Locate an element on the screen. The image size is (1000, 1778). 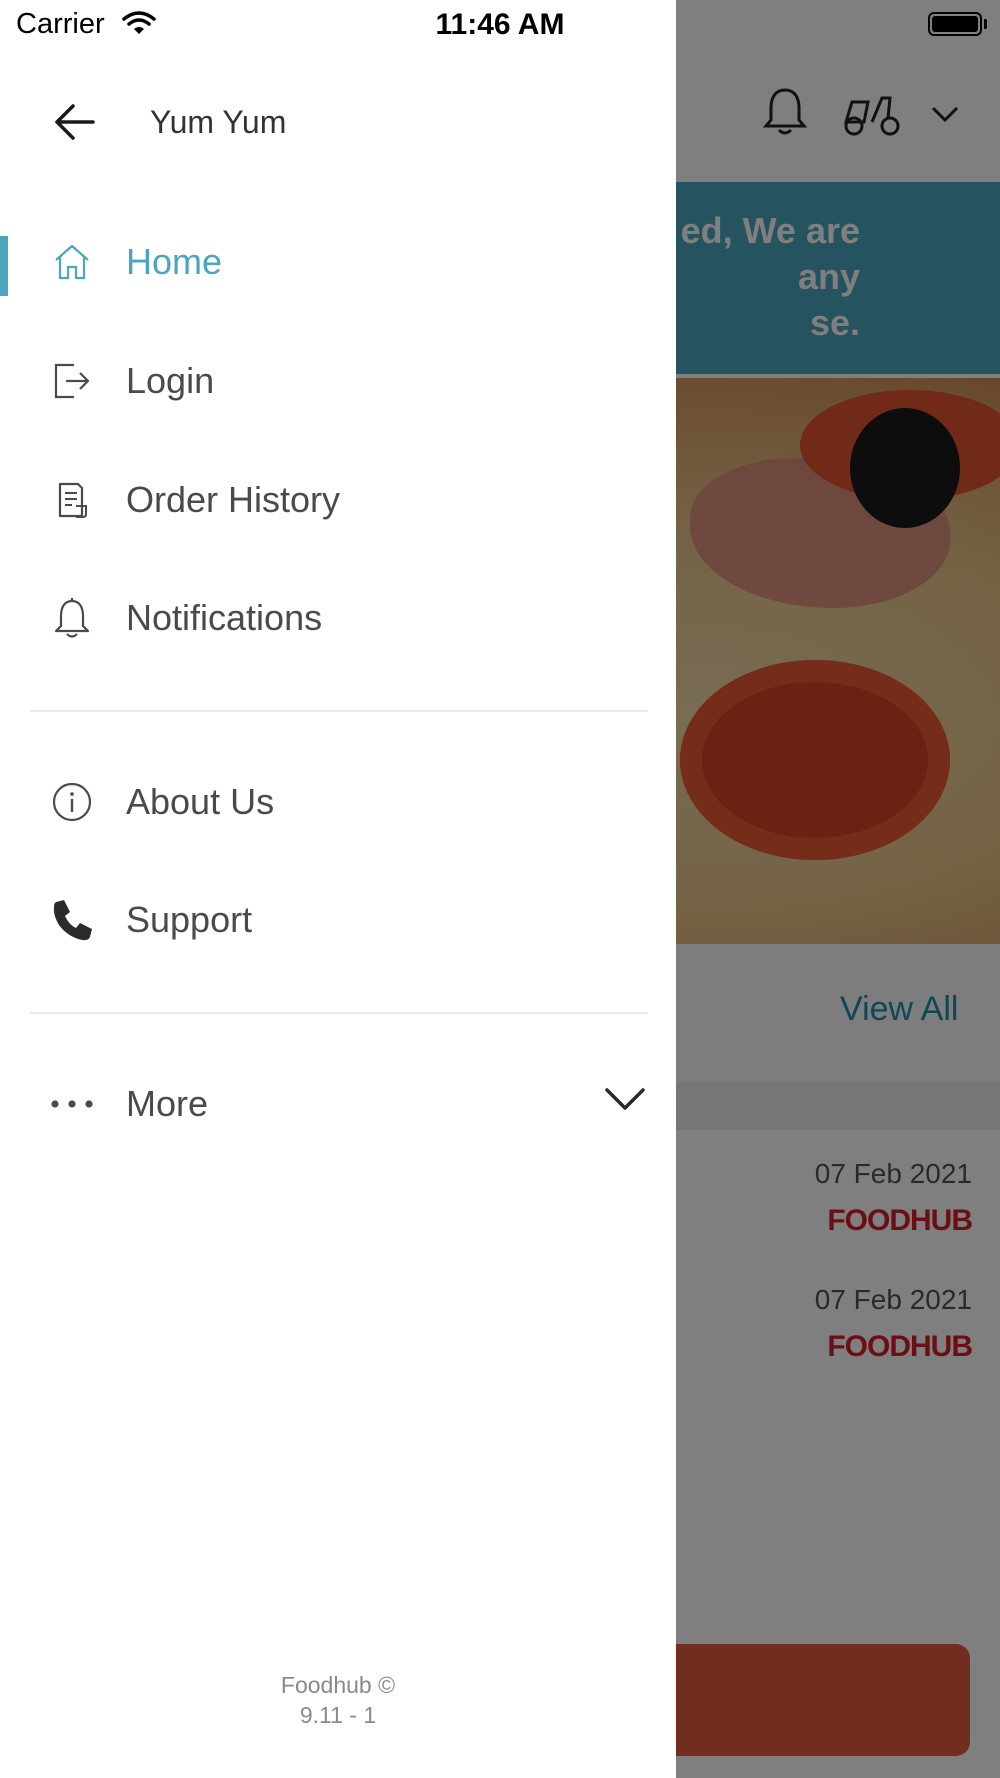
nav-item-support: Support is located at coordinates (338, 920).